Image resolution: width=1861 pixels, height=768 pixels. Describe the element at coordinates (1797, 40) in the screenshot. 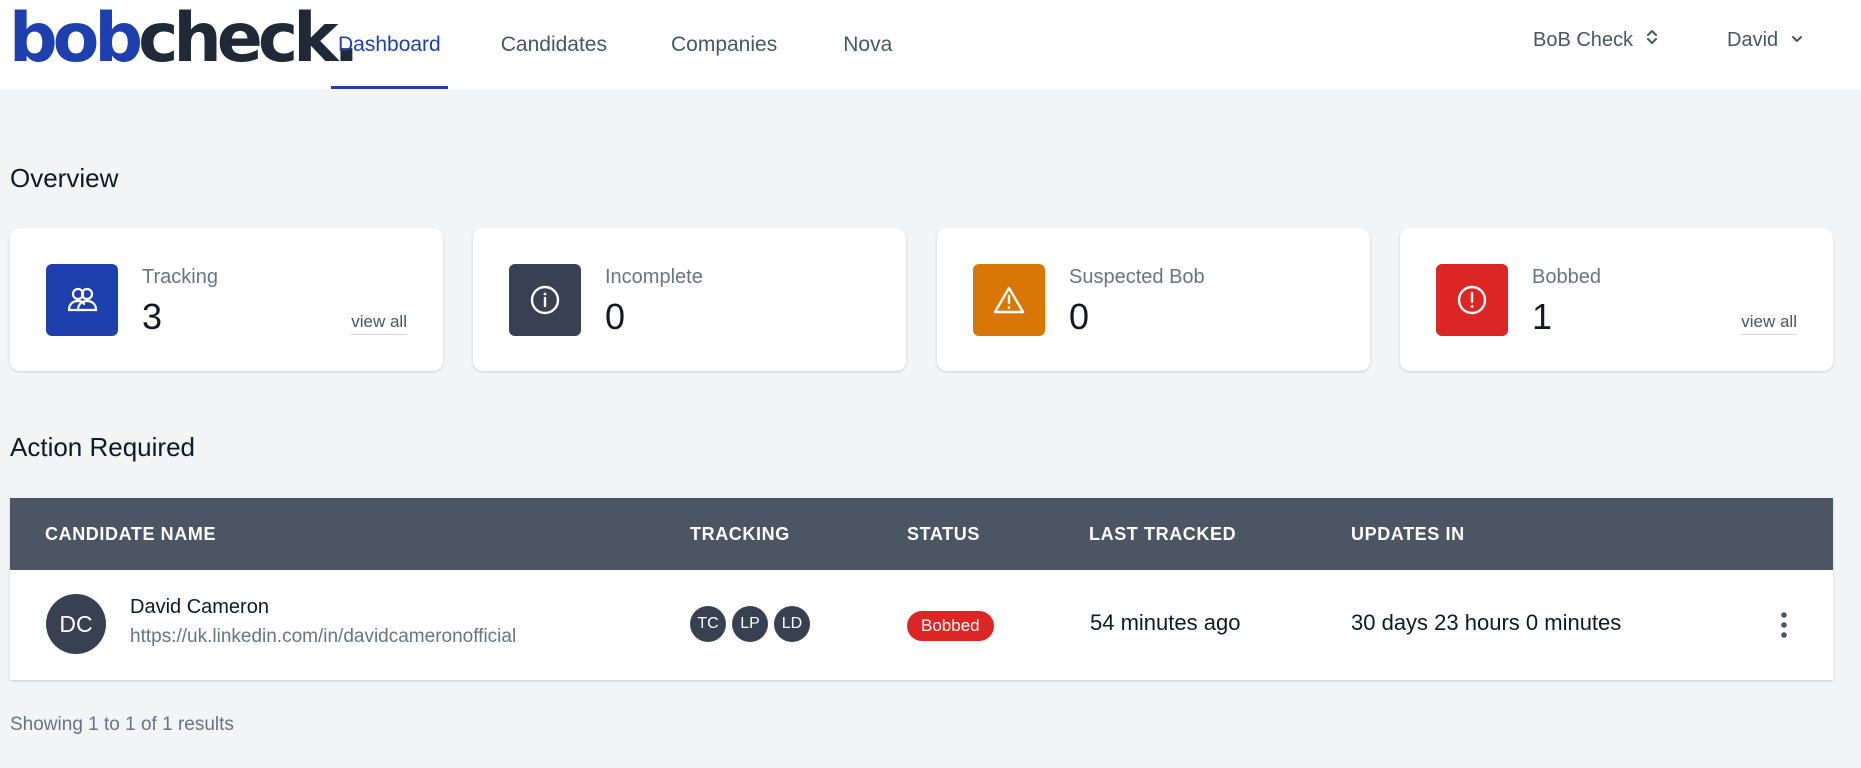

I see `chevron-down-icon` at that location.